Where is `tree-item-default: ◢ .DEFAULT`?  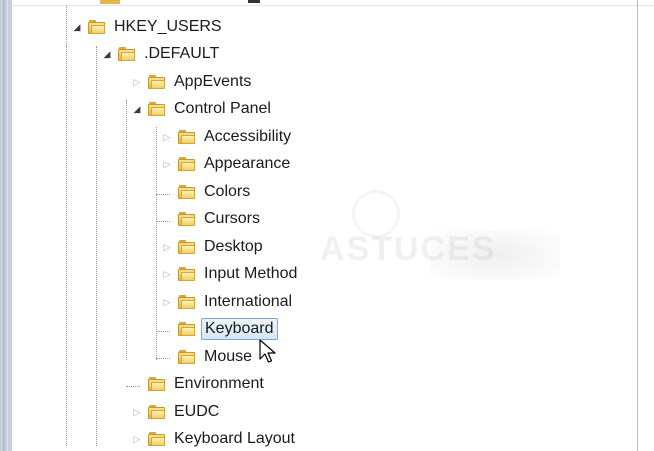
tree-item-default: ◢ .DEFAULT is located at coordinates (162, 54).